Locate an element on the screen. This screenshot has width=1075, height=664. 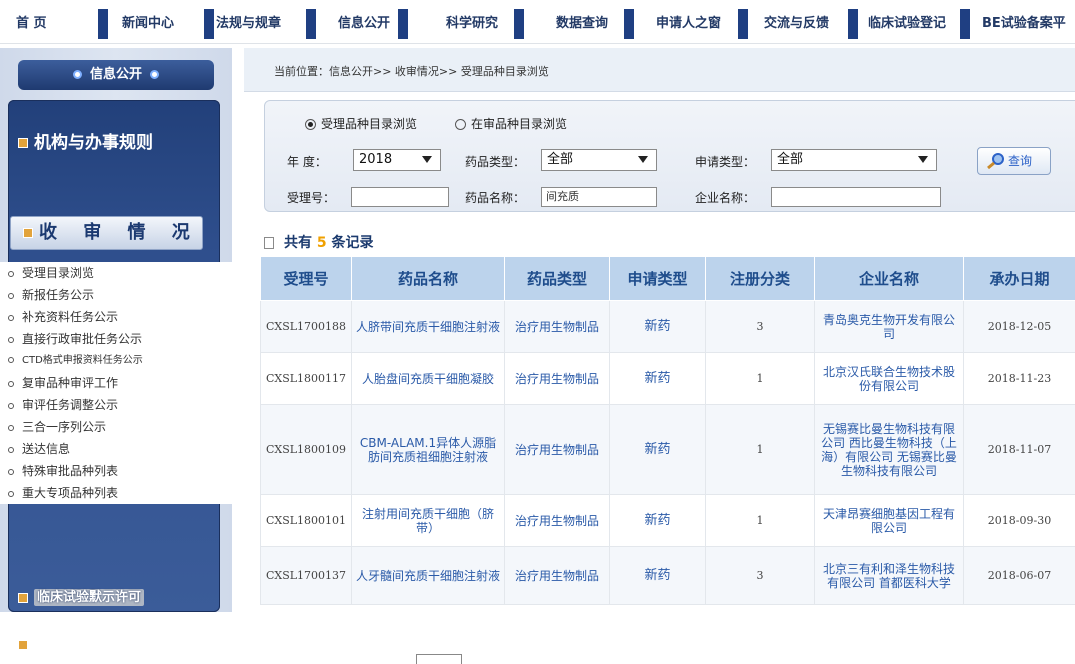
cell-date: 2018-12-05 is located at coordinates (1019, 327).